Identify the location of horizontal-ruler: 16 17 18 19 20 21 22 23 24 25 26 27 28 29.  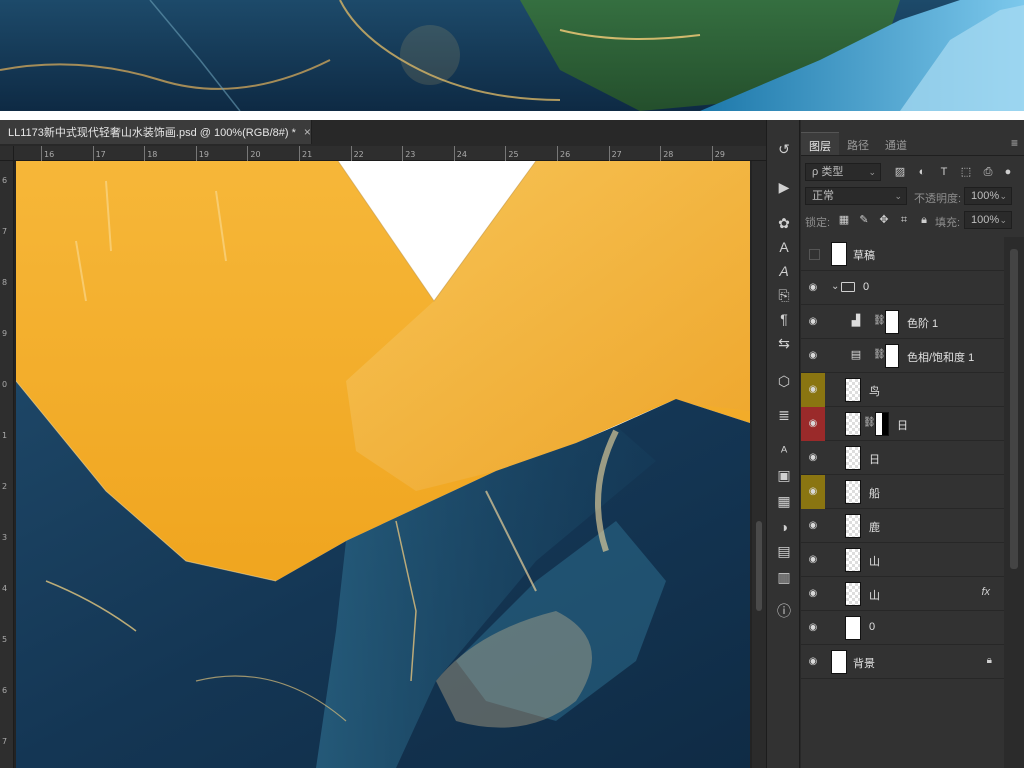
(390, 153).